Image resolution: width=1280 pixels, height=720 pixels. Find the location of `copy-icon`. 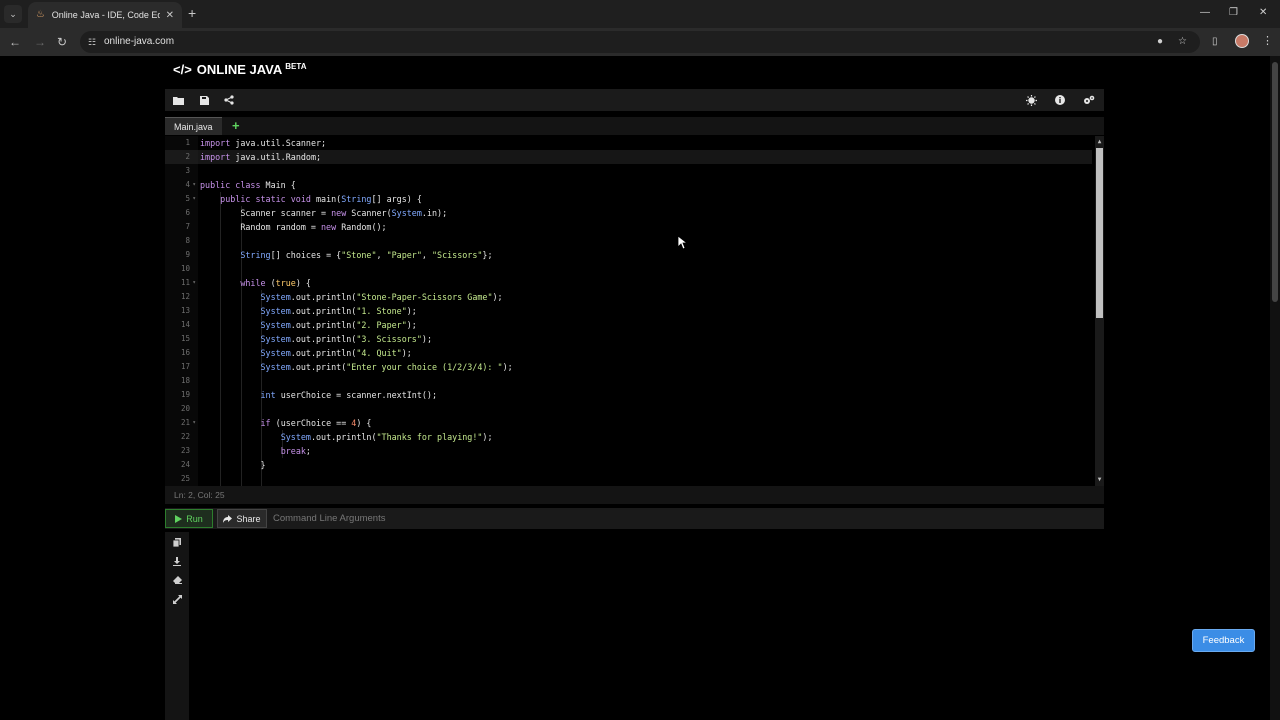

copy-icon is located at coordinates (177, 542).